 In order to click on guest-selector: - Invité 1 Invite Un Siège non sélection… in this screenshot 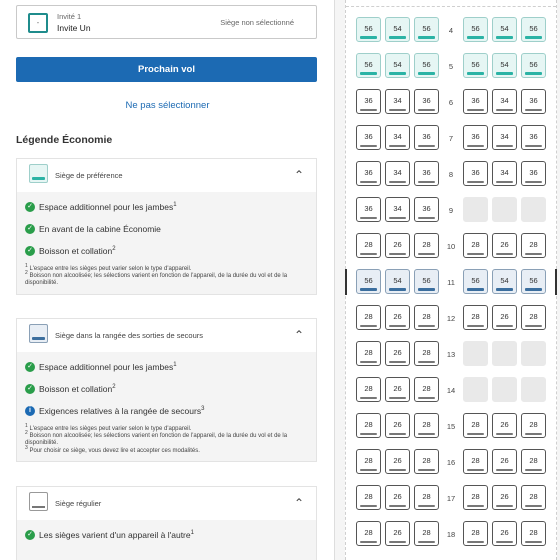, I will do `click(166, 22)`.